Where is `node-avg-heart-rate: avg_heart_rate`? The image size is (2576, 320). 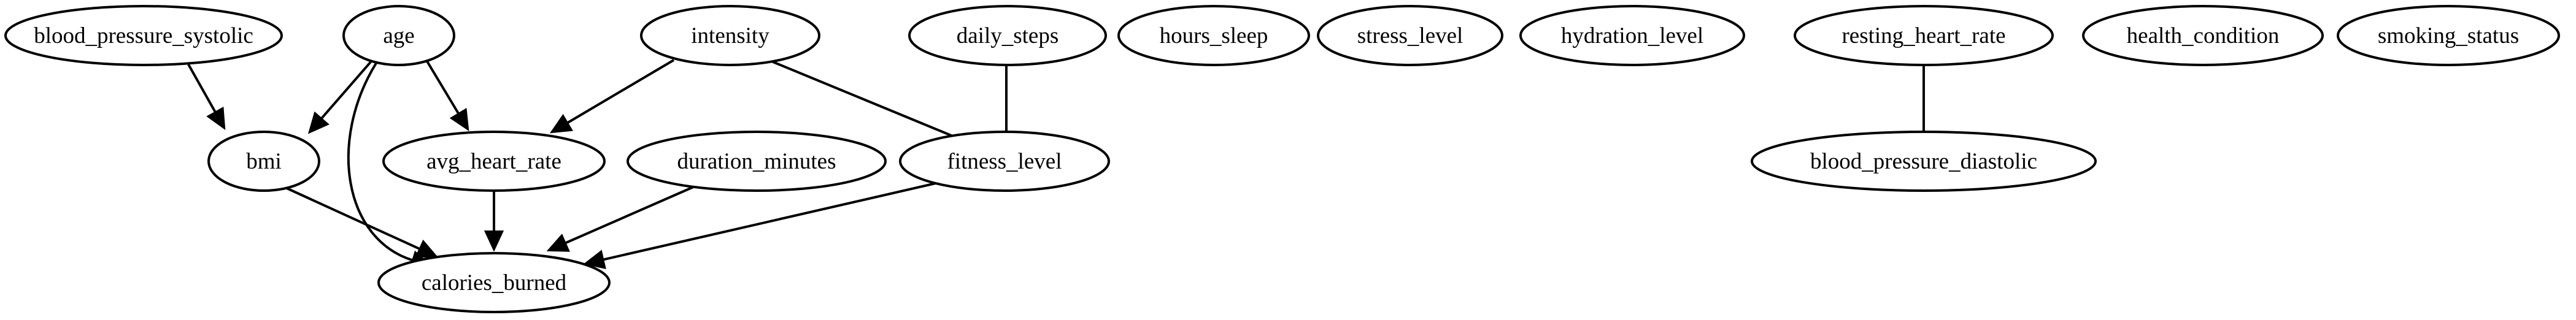 node-avg-heart-rate: avg_heart_rate is located at coordinates (494, 161).